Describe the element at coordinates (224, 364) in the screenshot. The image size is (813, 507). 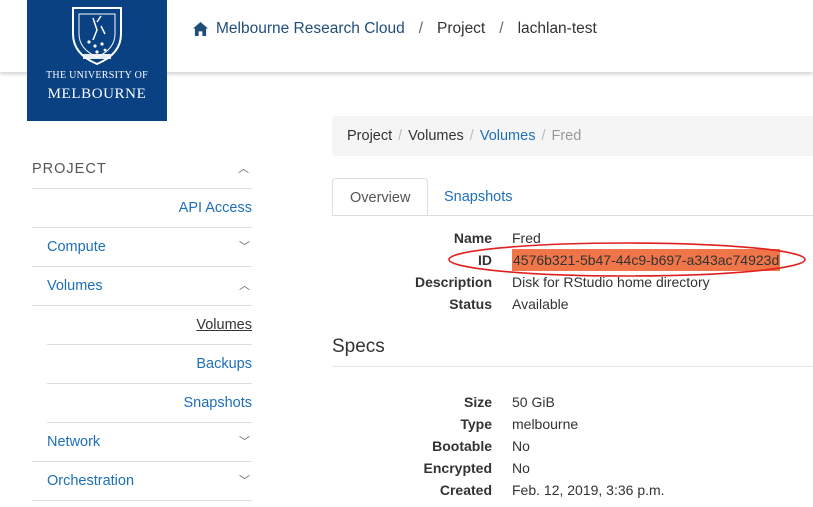
I see `sidebar-item-label: Backups` at that location.